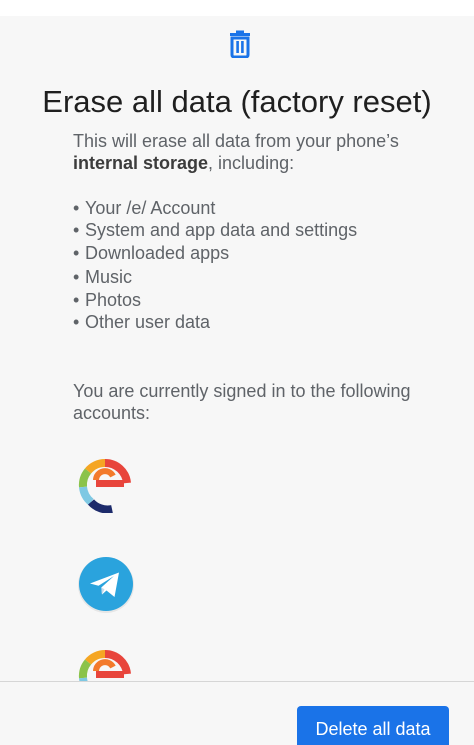 The image size is (474, 745). Describe the element at coordinates (144, 208) in the screenshot. I see `list-item: • Your /e/ Account` at that location.